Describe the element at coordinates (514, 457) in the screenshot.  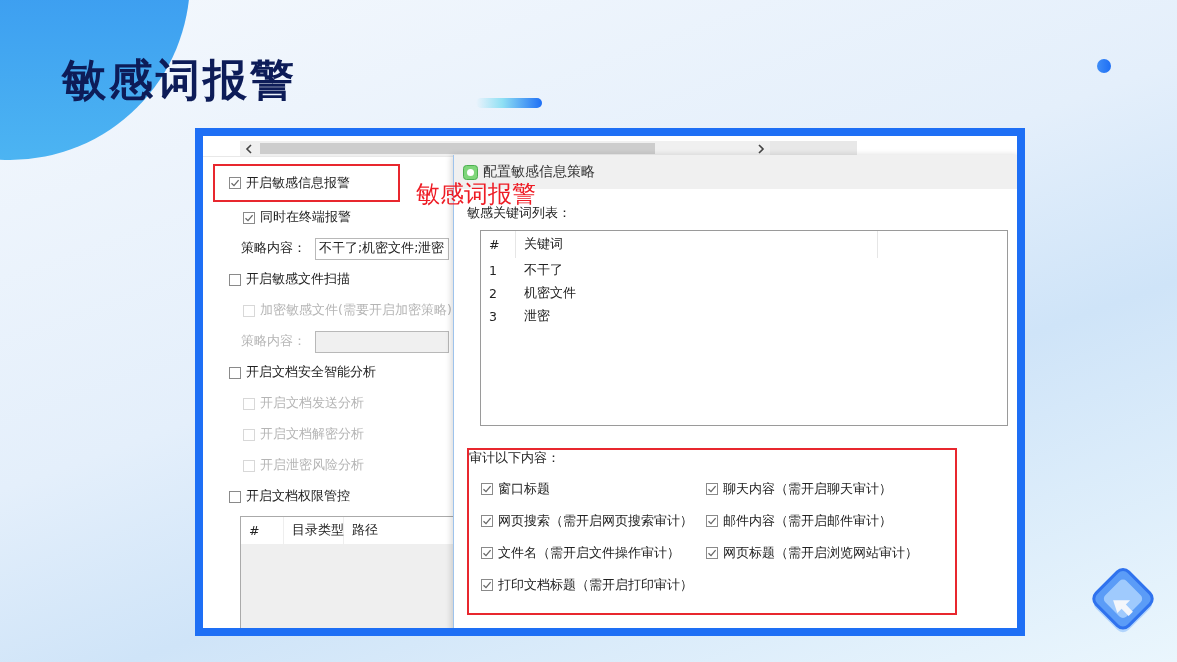
I see `section-label: 审计以下内容：` at that location.